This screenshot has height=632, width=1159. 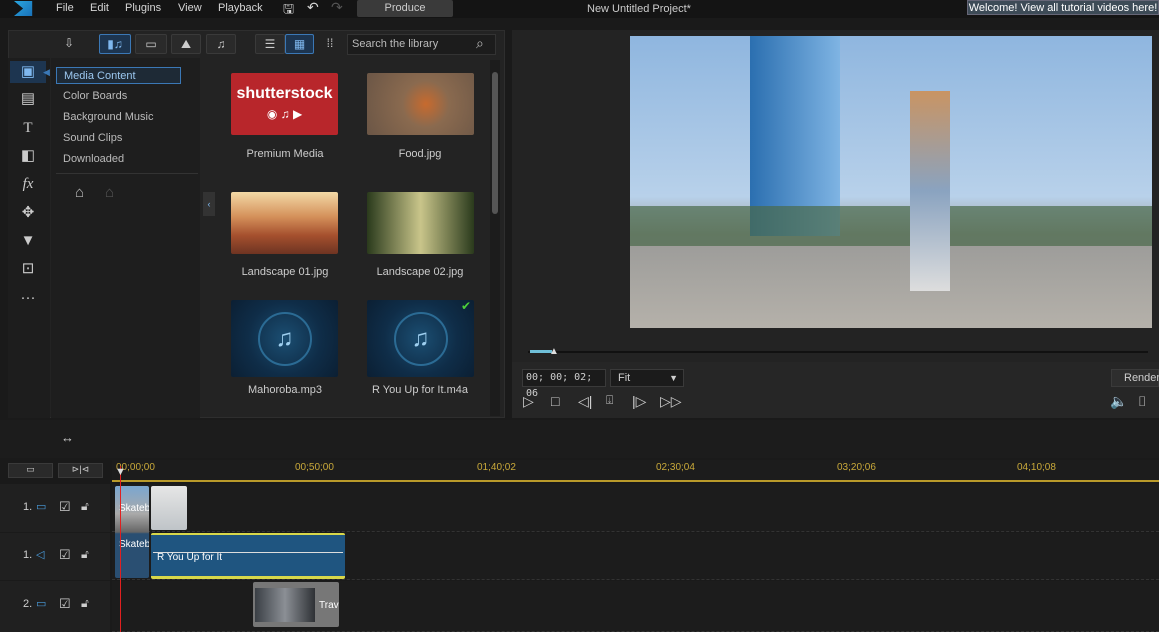 What do you see at coordinates (46, 72) in the screenshot?
I see `selected-arrow-icon: ◀` at bounding box center [46, 72].